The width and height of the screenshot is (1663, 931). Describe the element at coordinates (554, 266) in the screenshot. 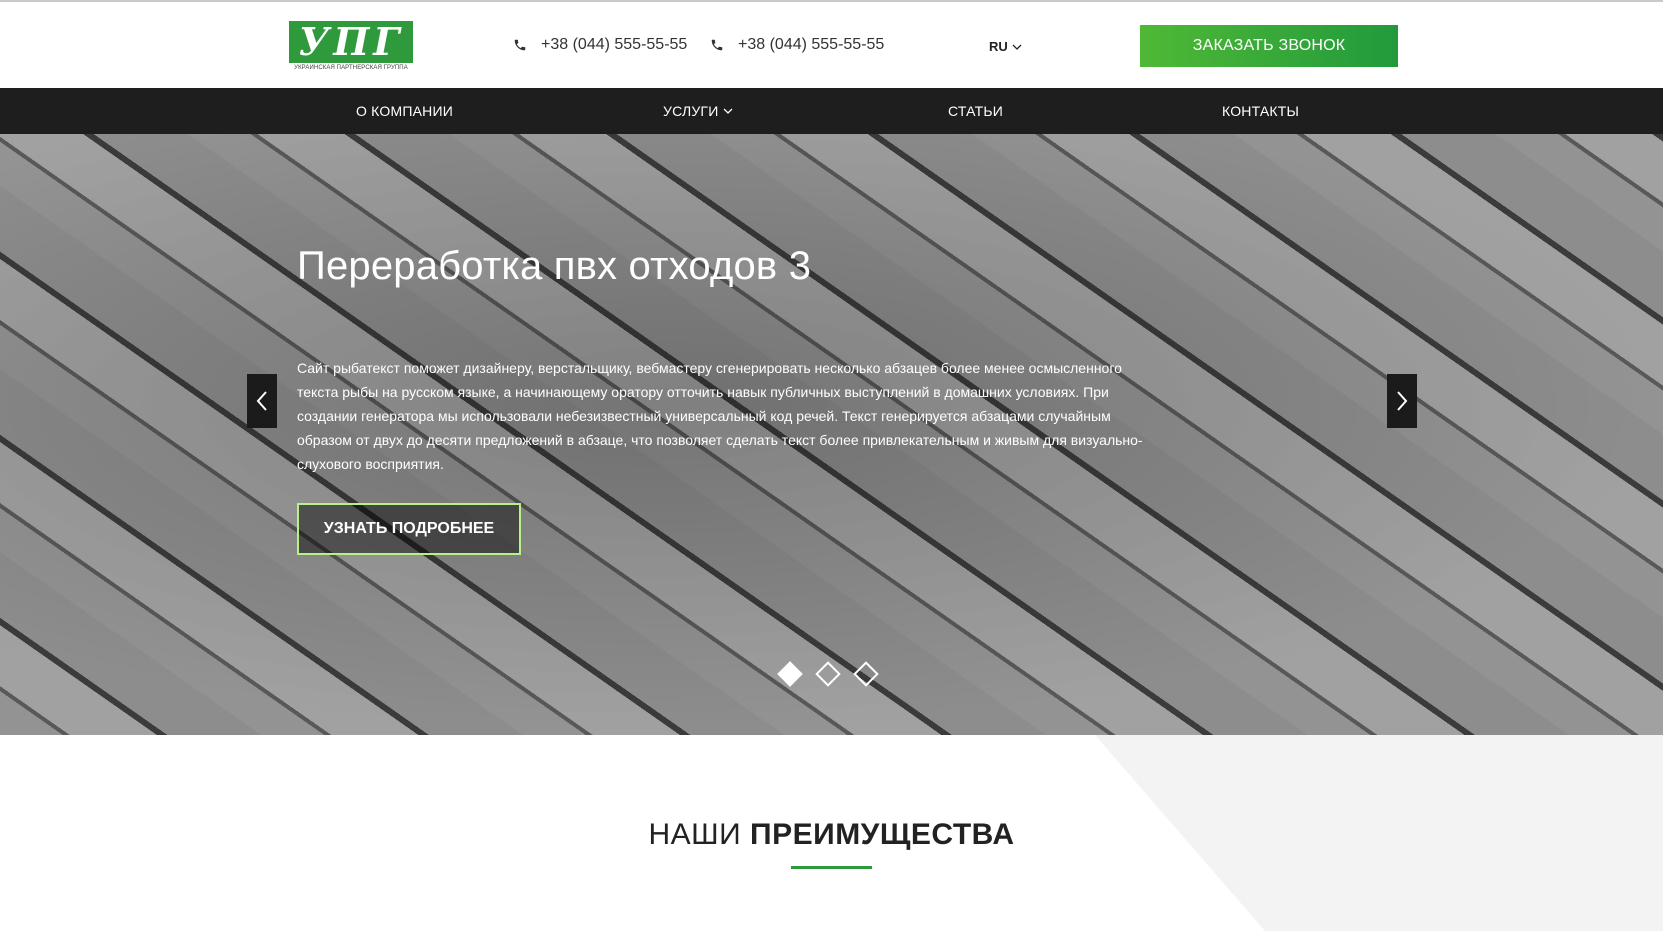

I see `hero-title: Переработка пвх отходов 3` at that location.